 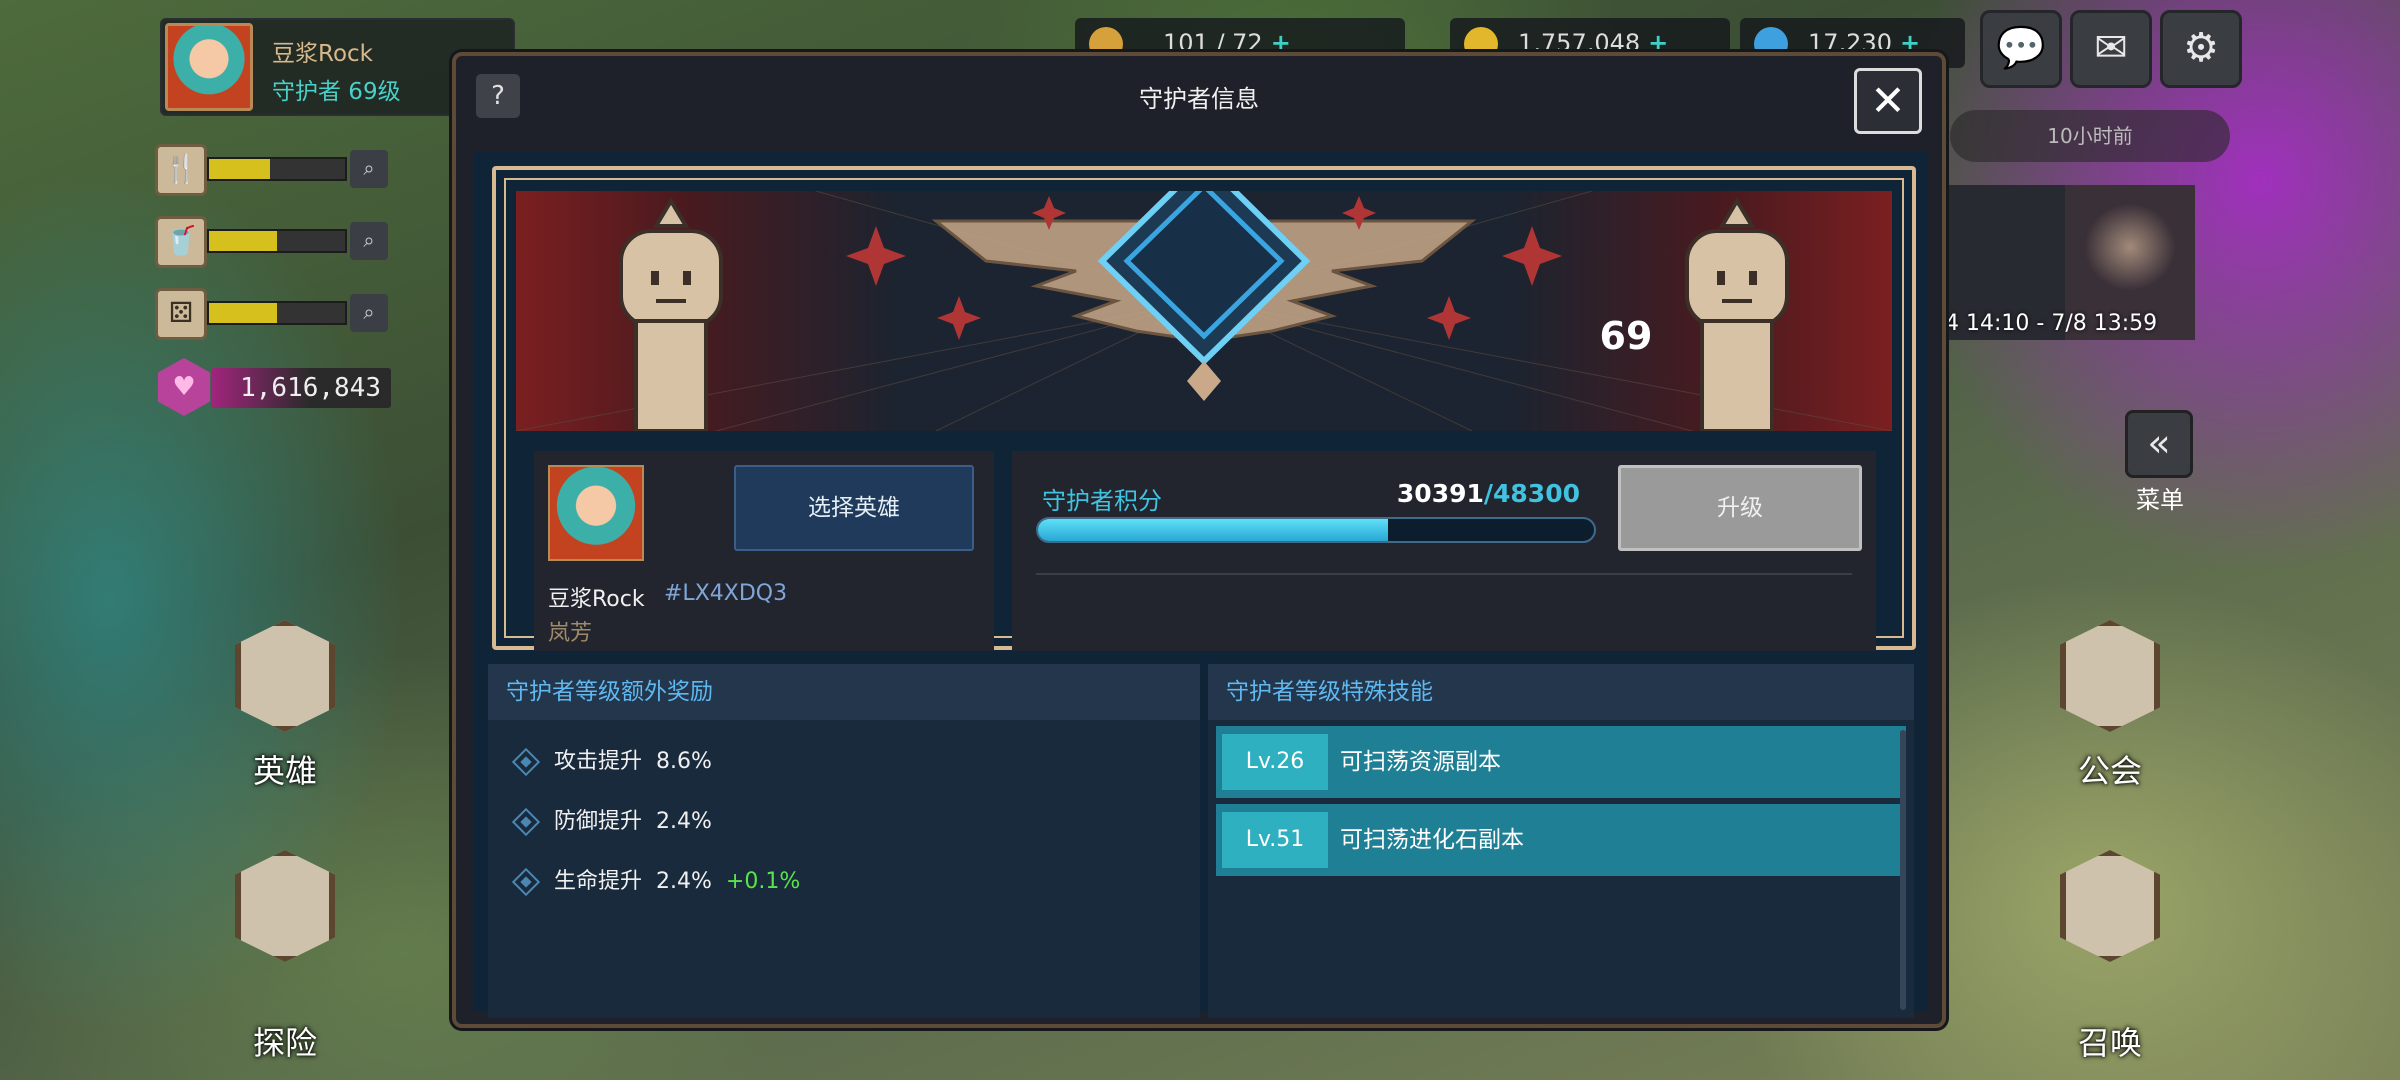 I want to click on hero-nav-button: 英雄, so click(x=285, y=705).